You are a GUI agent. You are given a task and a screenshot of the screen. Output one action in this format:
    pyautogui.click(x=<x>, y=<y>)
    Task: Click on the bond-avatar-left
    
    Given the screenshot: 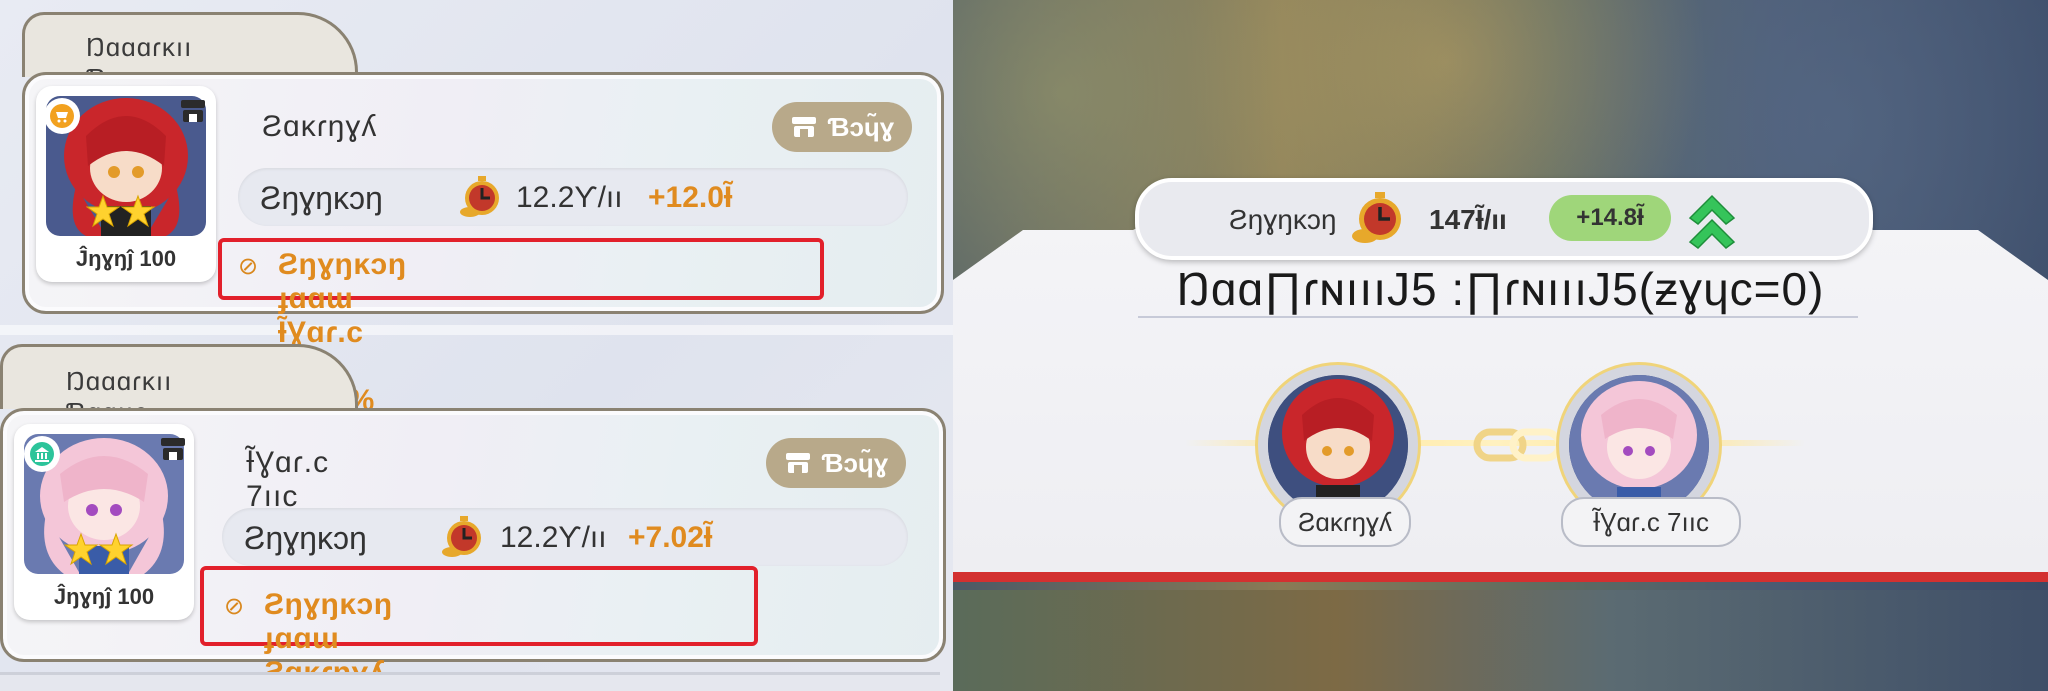 What is the action you would take?
    pyautogui.click(x=1338, y=445)
    